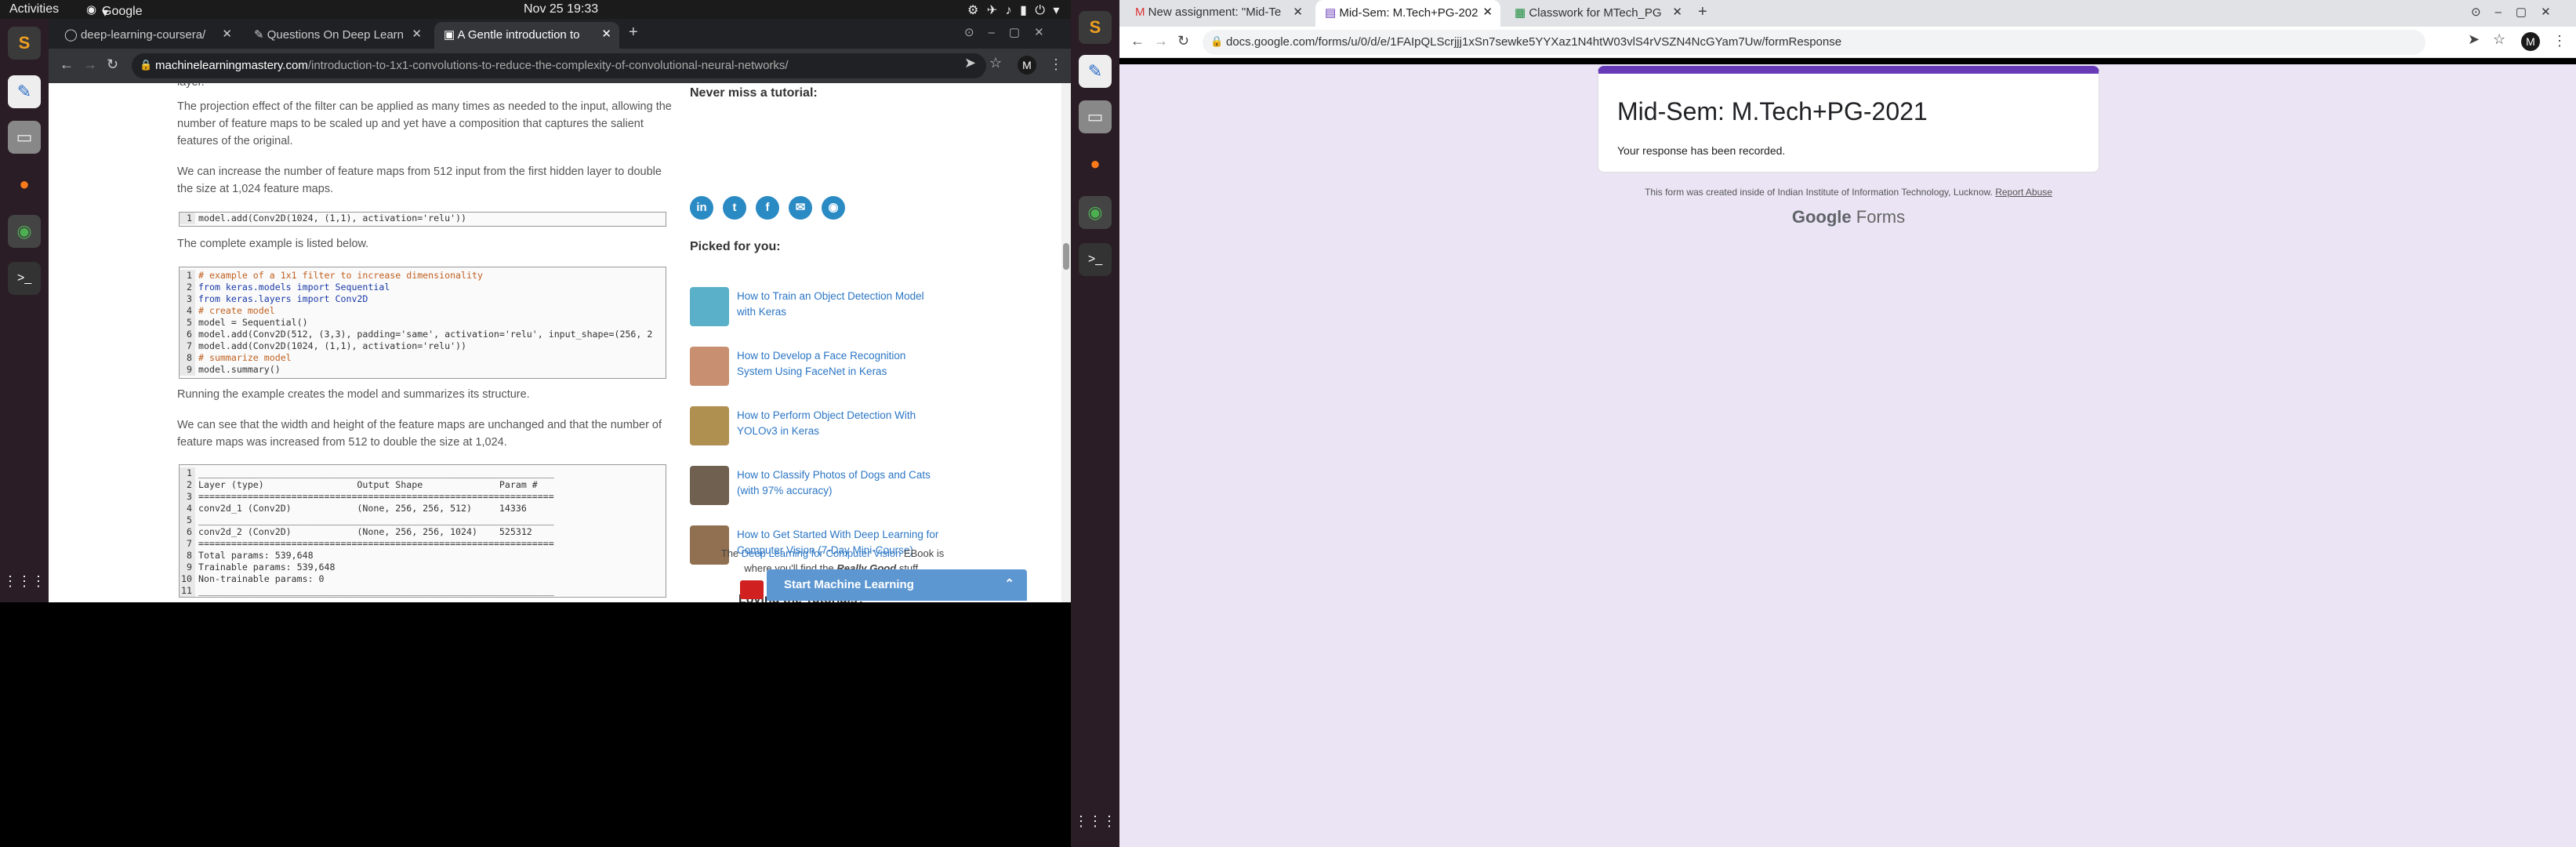 This screenshot has height=847, width=2576. I want to click on start-ml-popup: Start Machine Learning ⌃, so click(897, 585).